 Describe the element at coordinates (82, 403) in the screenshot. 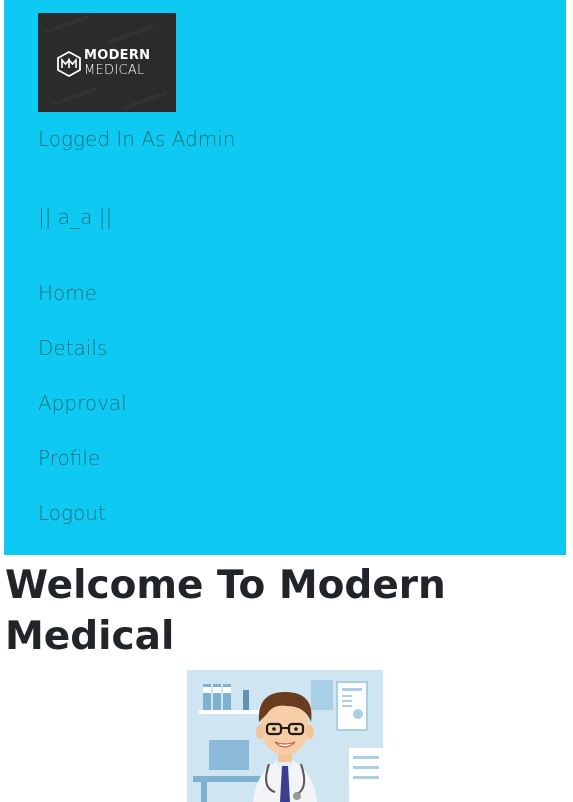

I see `nav-approval: Approval` at that location.